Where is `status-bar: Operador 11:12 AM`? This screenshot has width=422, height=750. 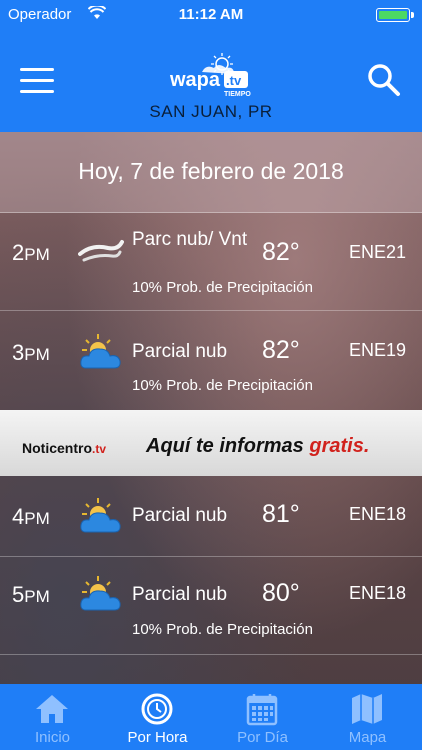
status-bar: Operador 11:12 AM is located at coordinates (211, 14).